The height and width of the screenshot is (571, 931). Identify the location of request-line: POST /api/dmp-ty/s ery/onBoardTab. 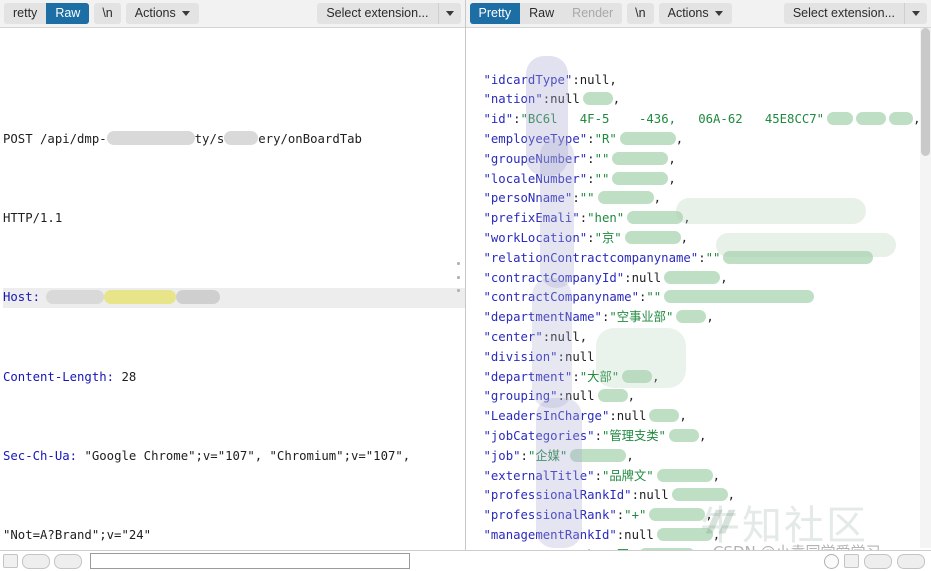
(234, 140).